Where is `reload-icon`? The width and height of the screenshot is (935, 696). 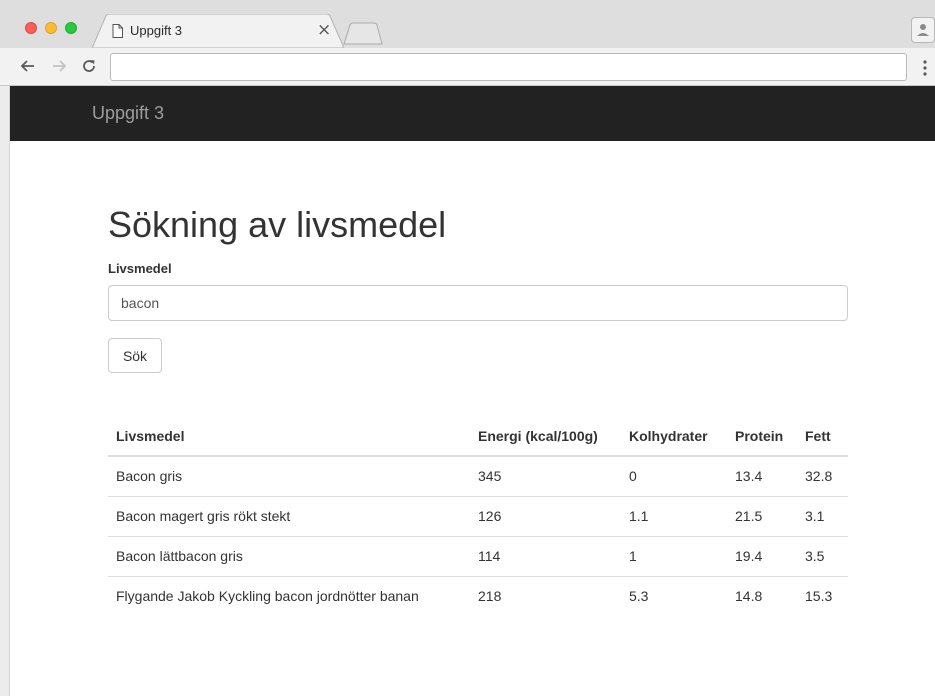 reload-icon is located at coordinates (89, 66).